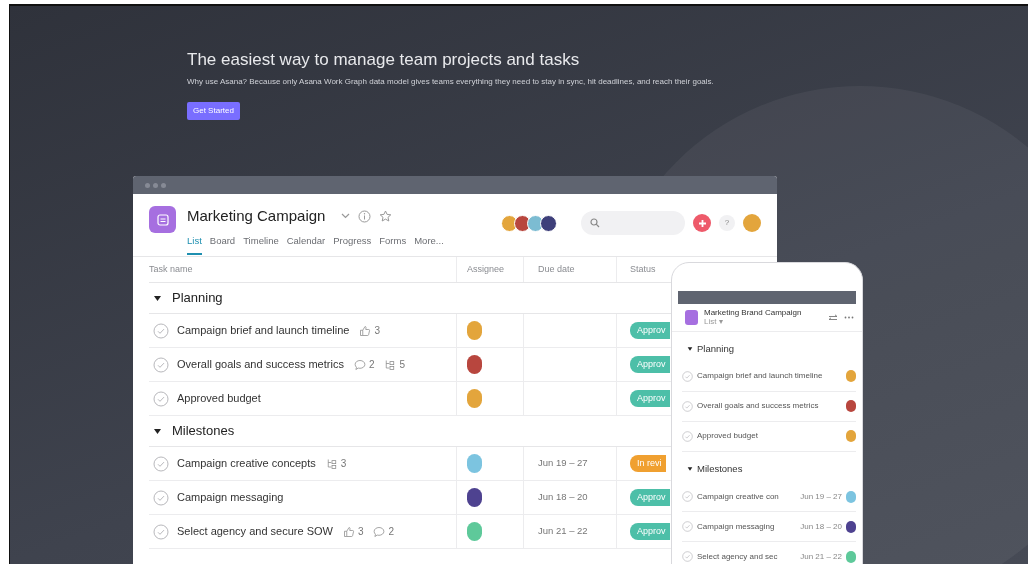 The image size is (1028, 564). What do you see at coordinates (246, 463) in the screenshot?
I see `task-name: Campaign creative concepts` at bounding box center [246, 463].